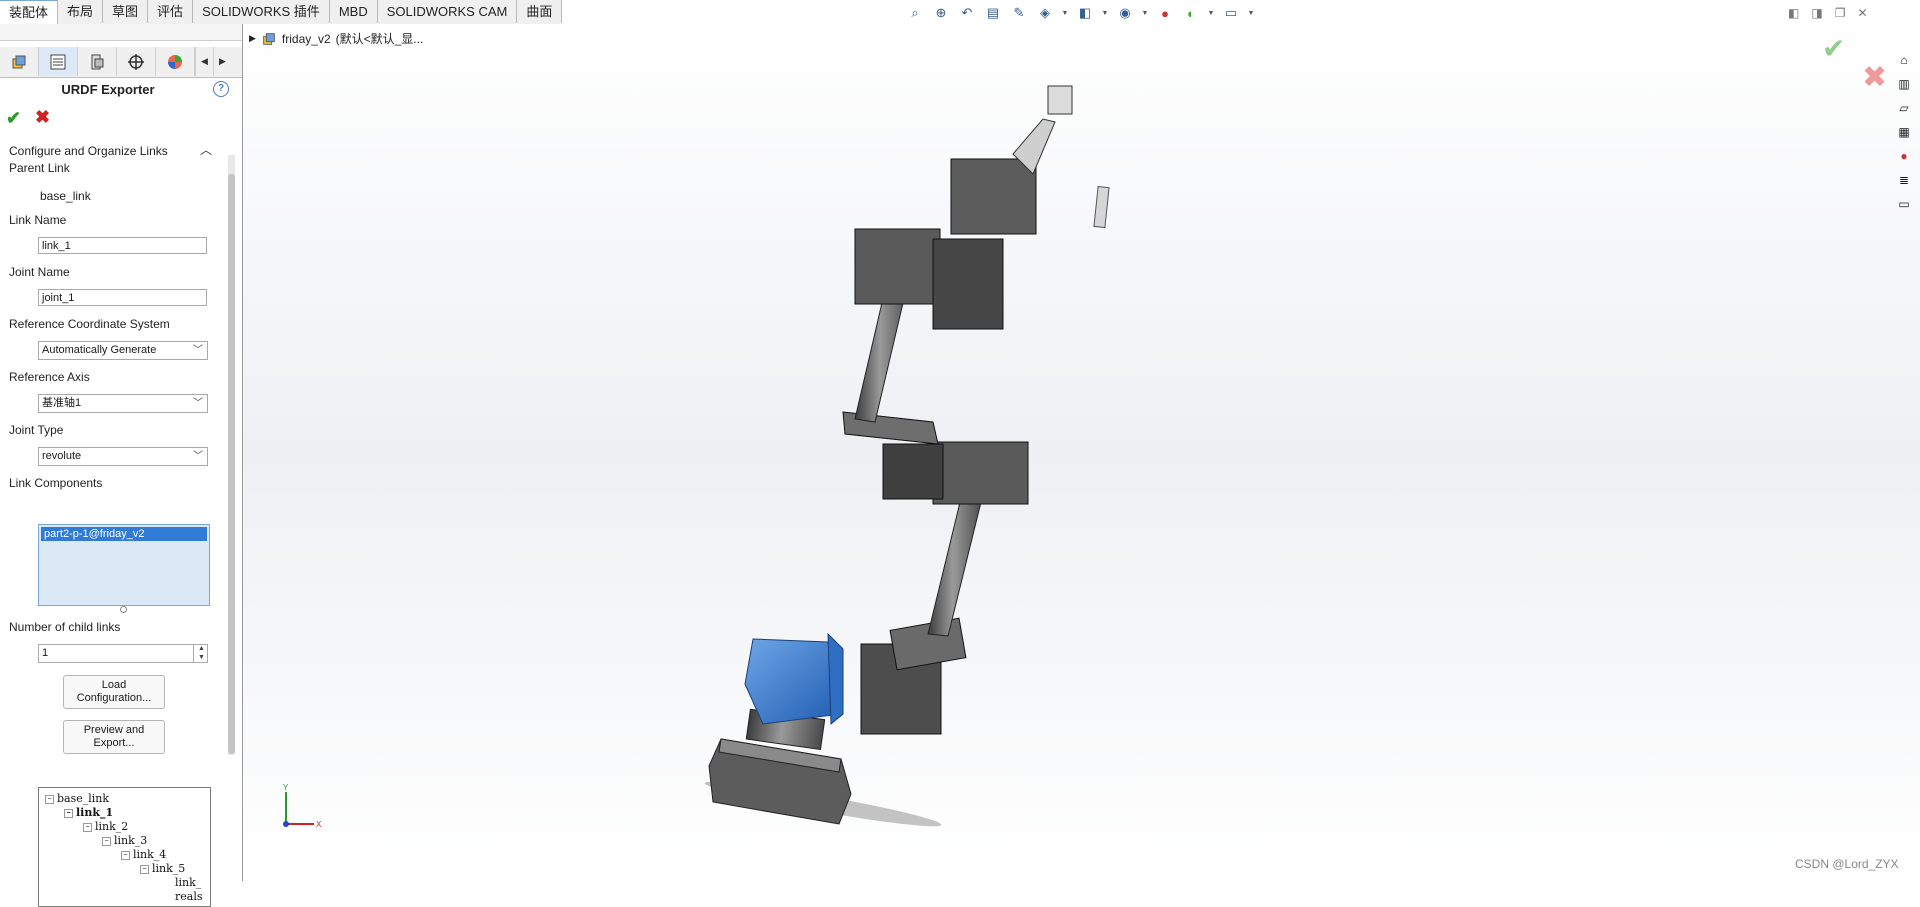 This screenshot has height=907, width=1920. I want to click on tile-left-icon: ◧, so click(1793, 13).